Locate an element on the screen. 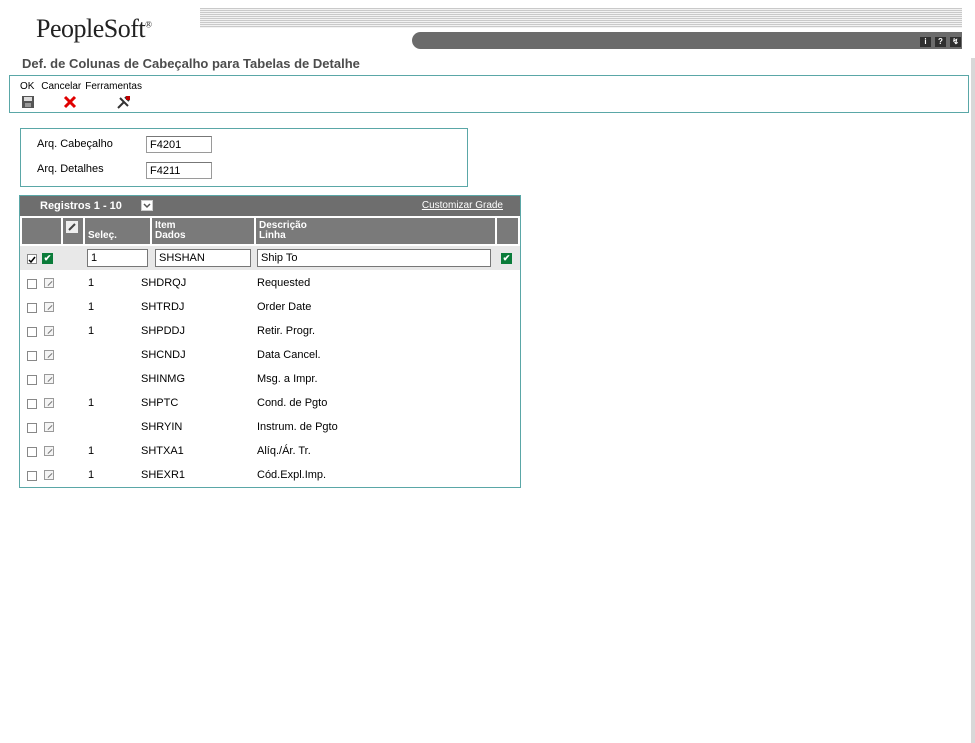 Image resolution: width=975 pixels, height=743 pixels. item-input: SHSHAN is located at coordinates (203, 258).